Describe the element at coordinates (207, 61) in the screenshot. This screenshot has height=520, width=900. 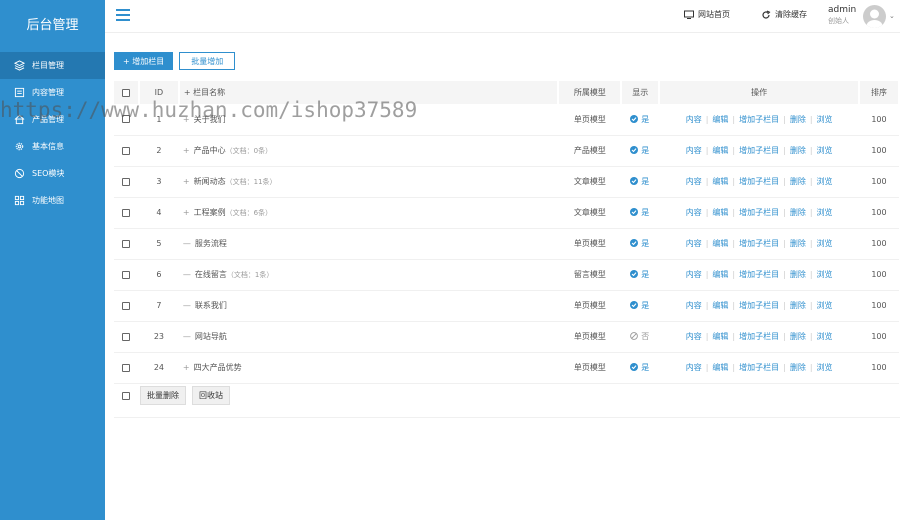
I see `batch-add-button: 批量增加` at that location.